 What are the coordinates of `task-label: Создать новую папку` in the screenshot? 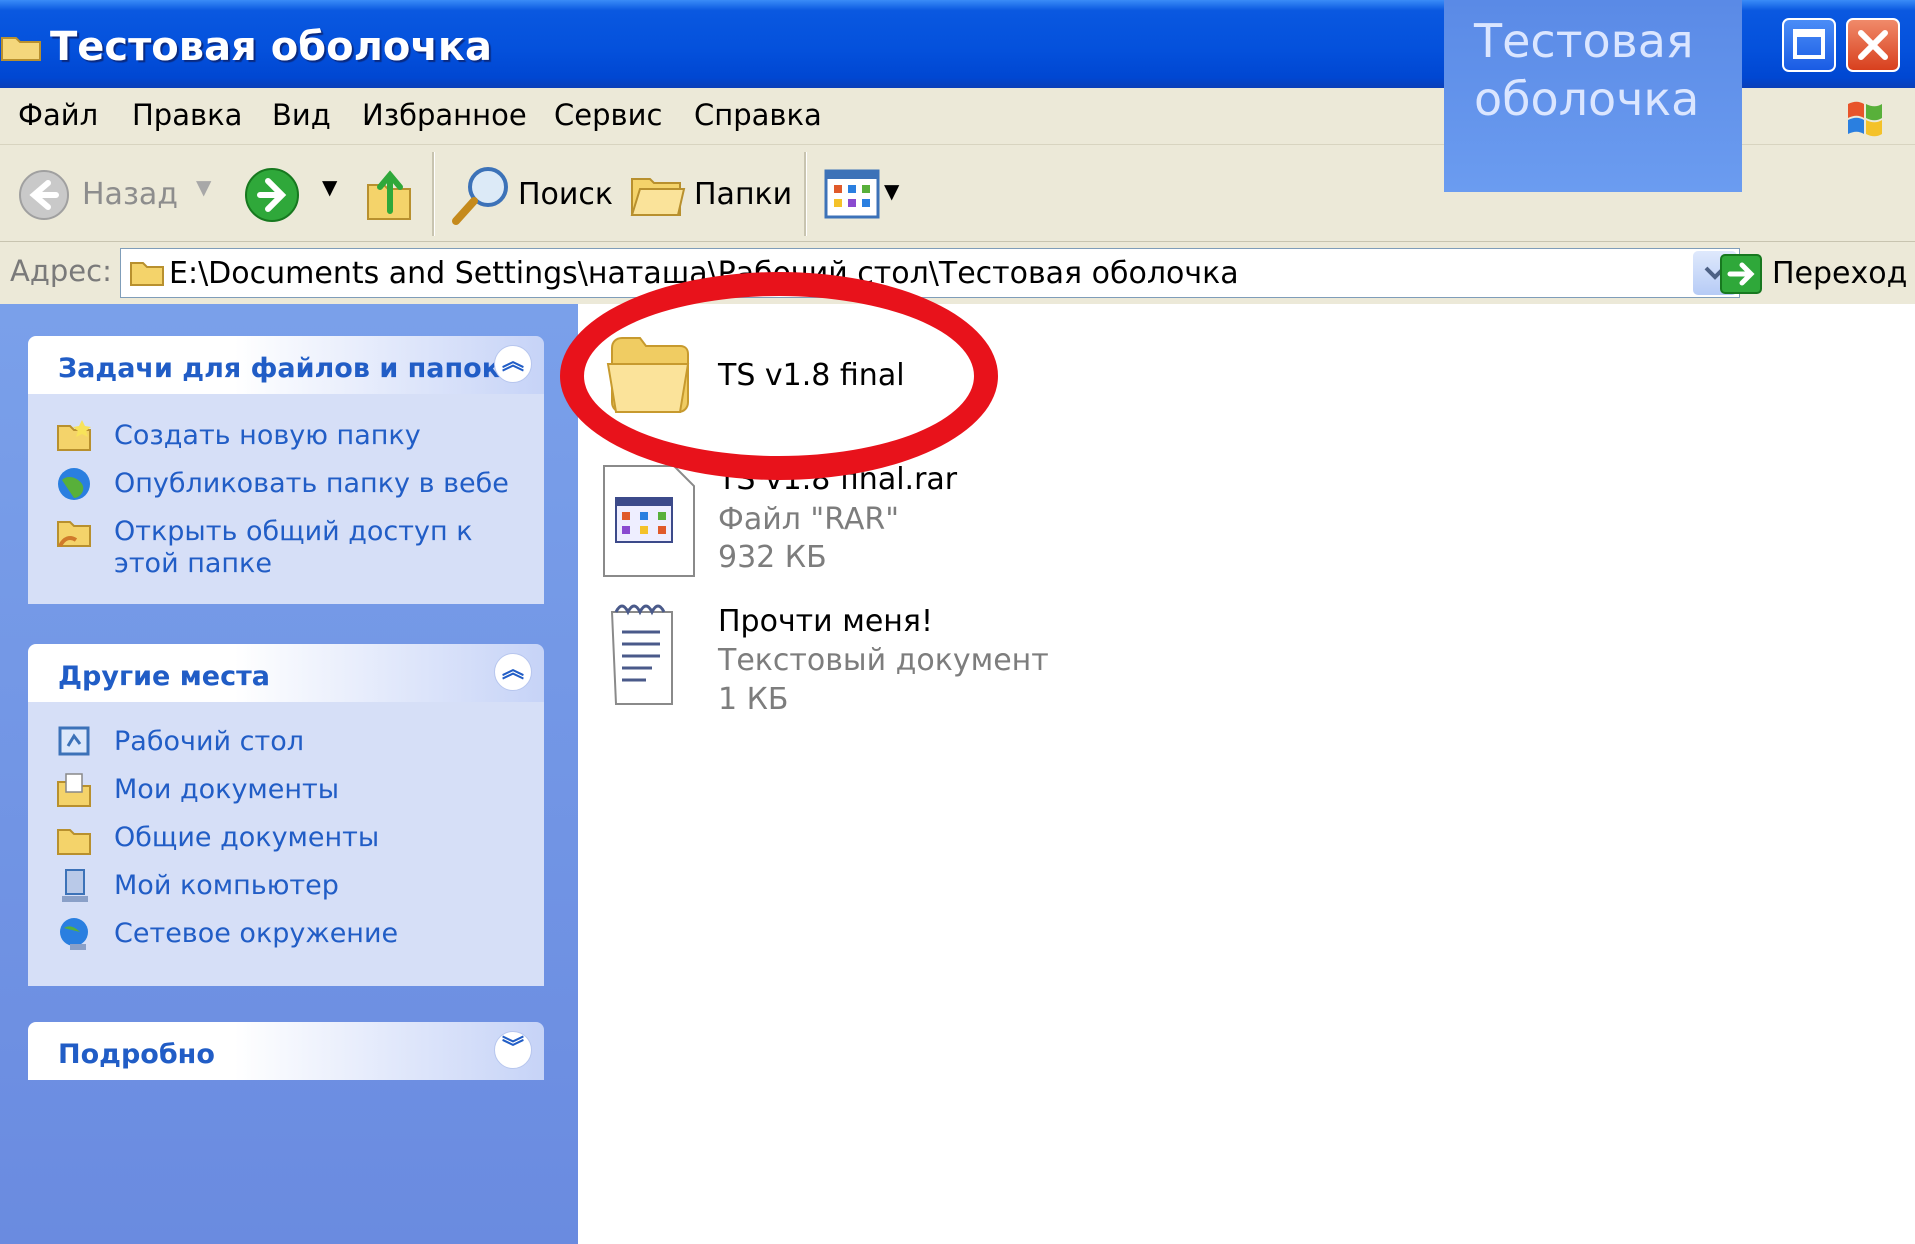 It's located at (267, 435).